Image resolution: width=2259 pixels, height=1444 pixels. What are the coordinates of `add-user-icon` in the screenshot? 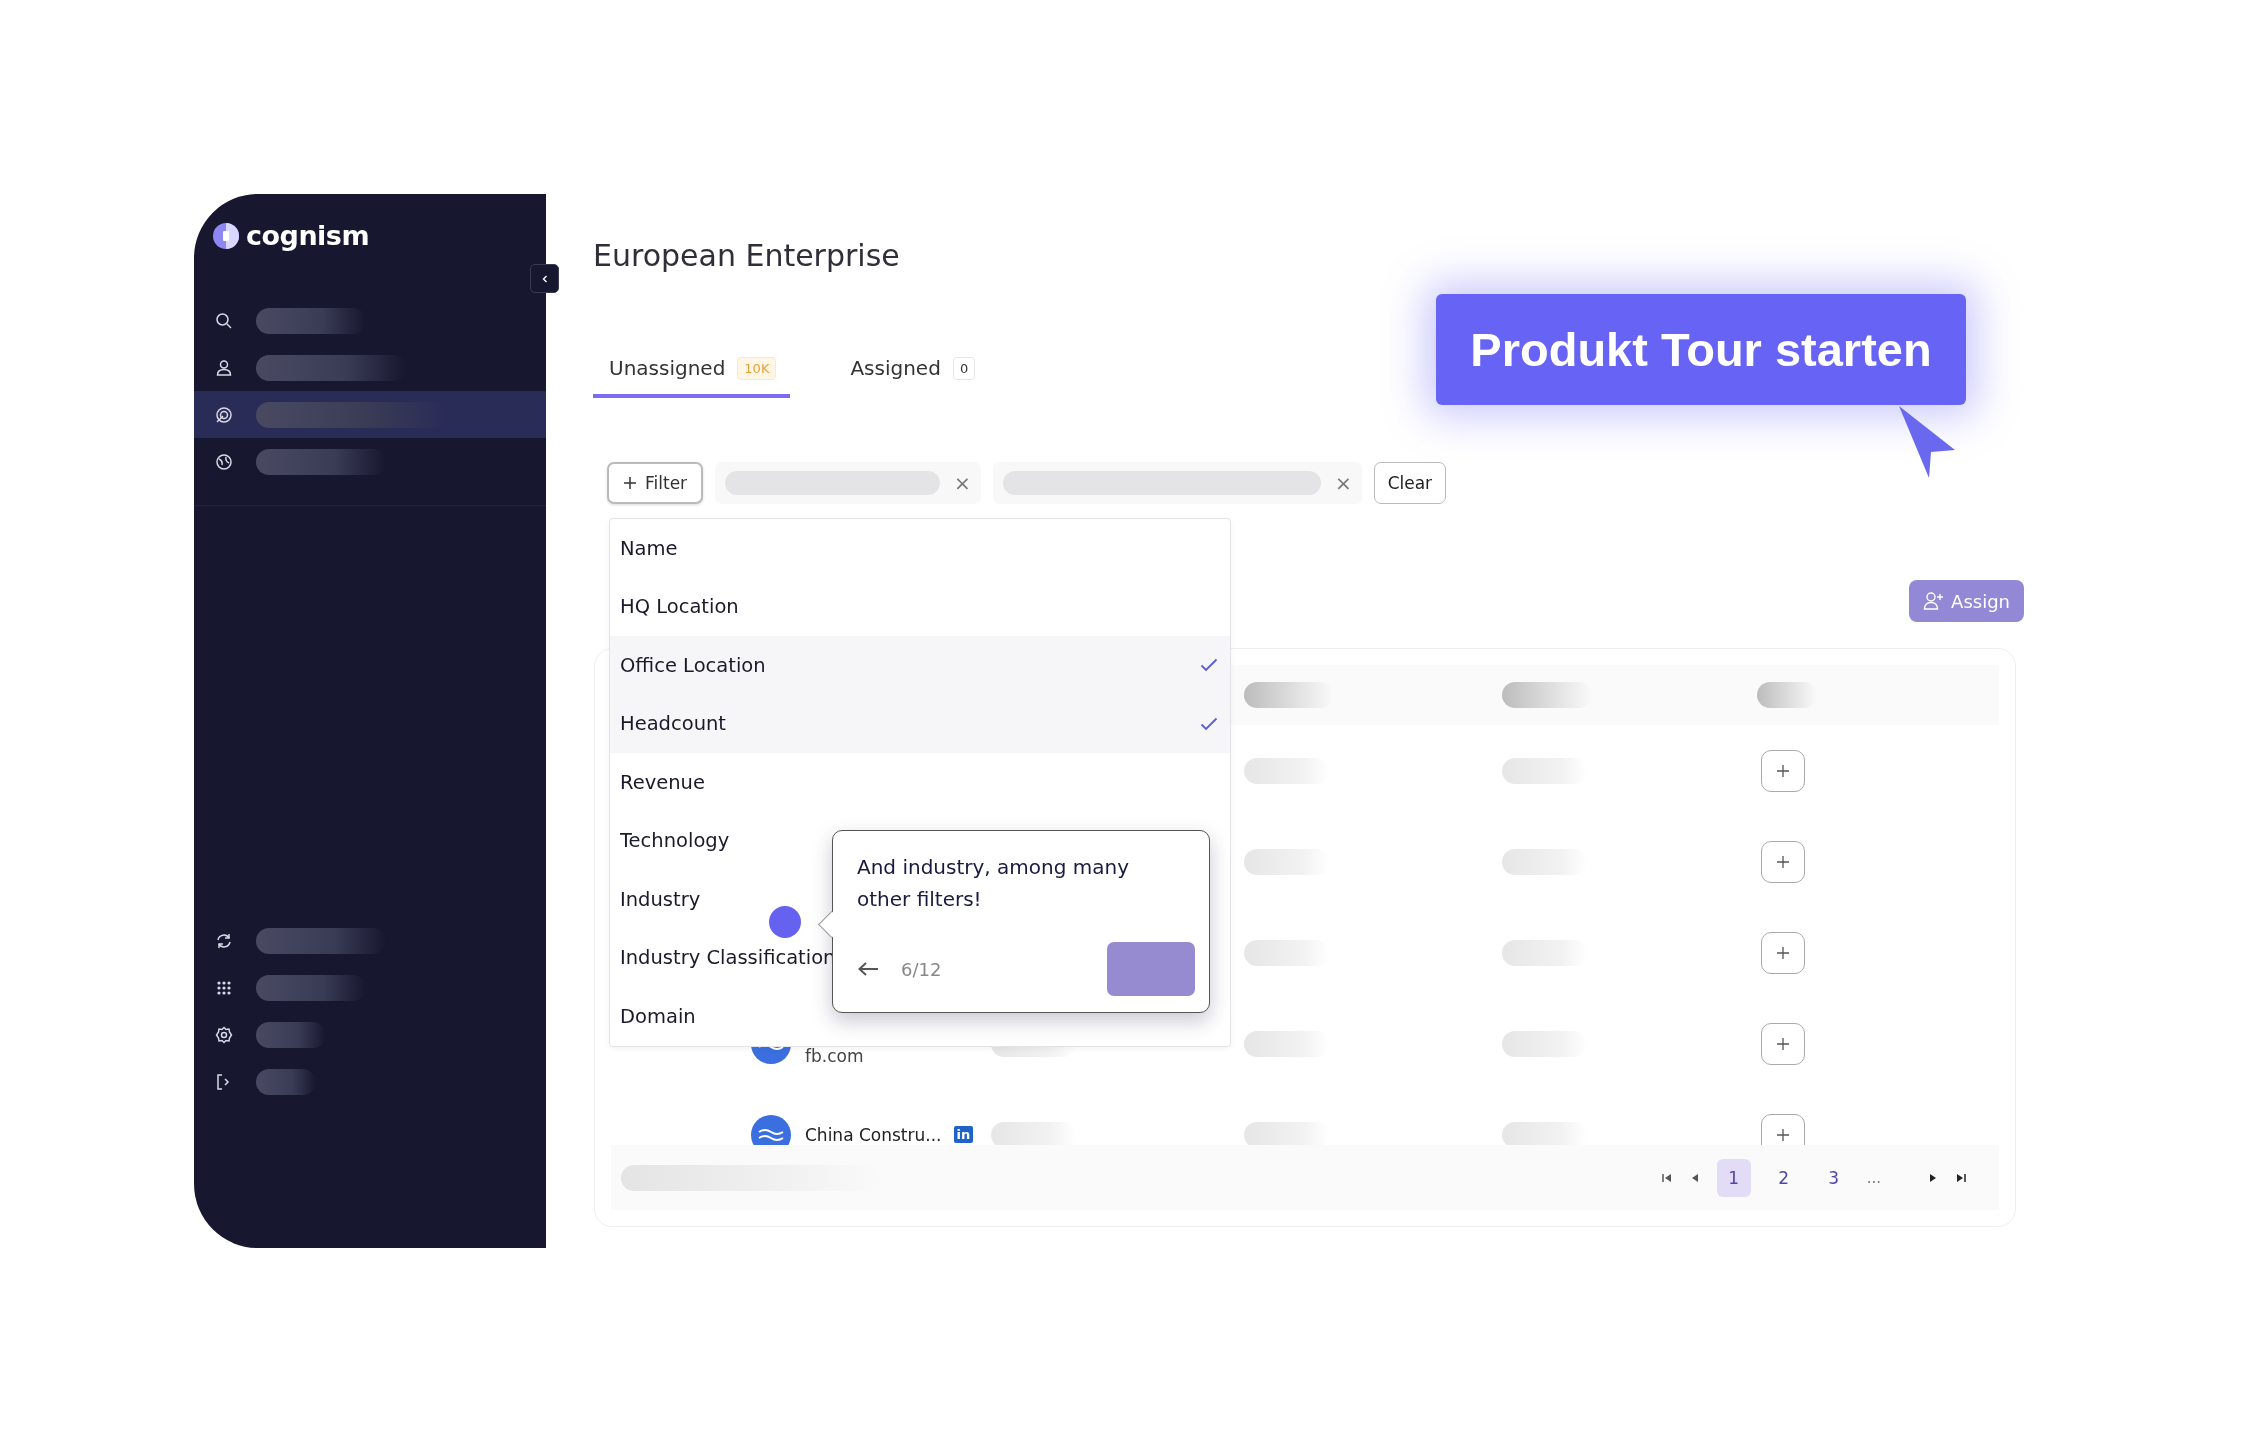 It's located at (1934, 601).